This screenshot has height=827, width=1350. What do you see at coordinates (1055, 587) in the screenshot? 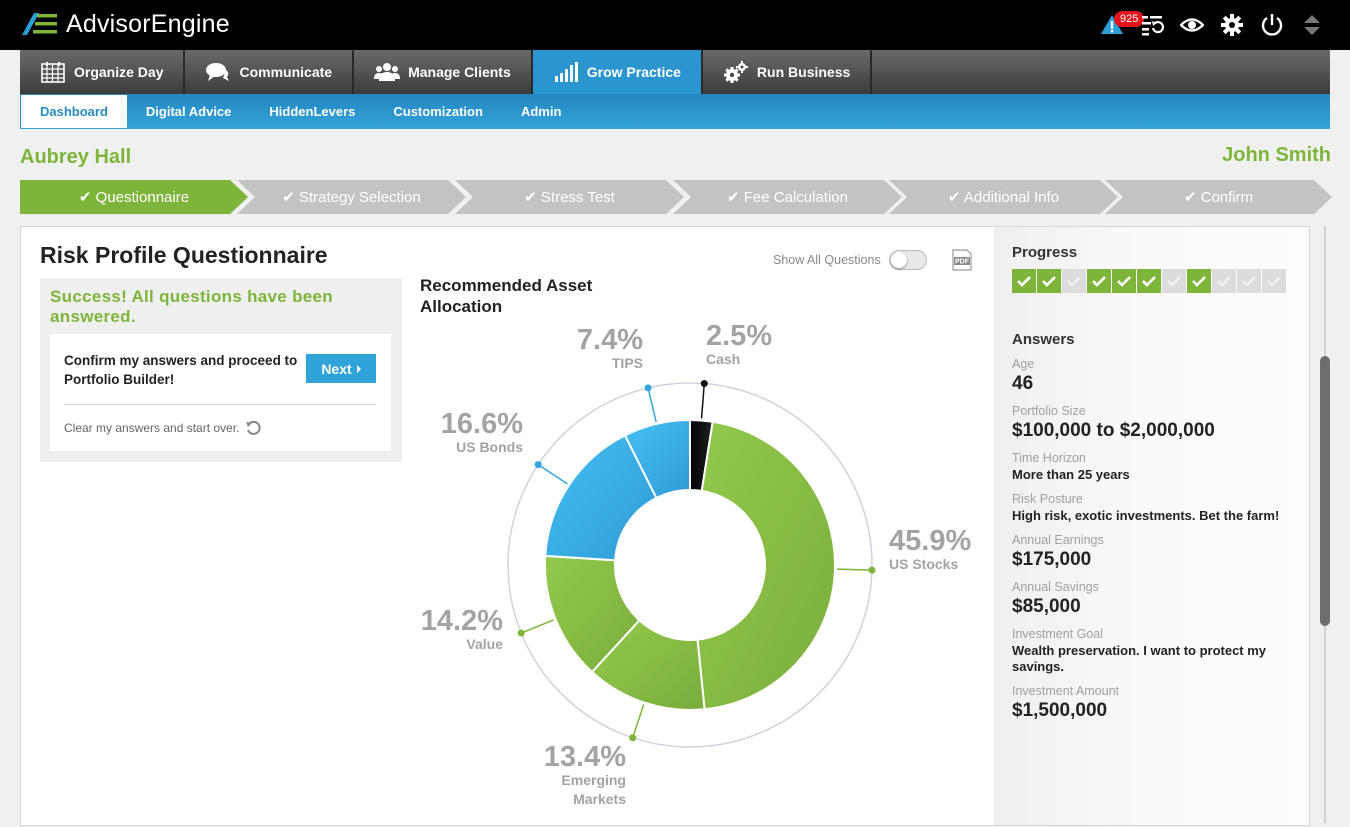
I see `answer-label: Annual Savings` at bounding box center [1055, 587].